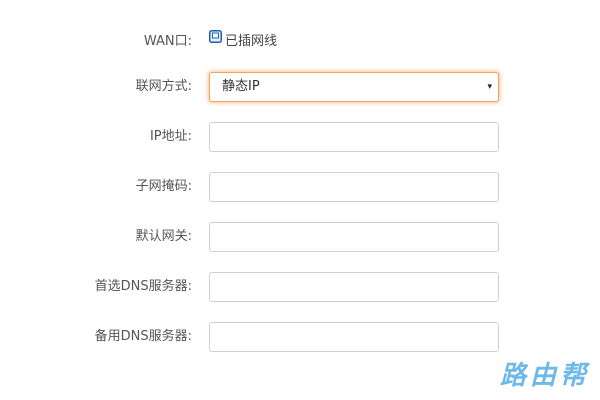  What do you see at coordinates (354, 237) in the screenshot?
I see `gateway-input` at bounding box center [354, 237].